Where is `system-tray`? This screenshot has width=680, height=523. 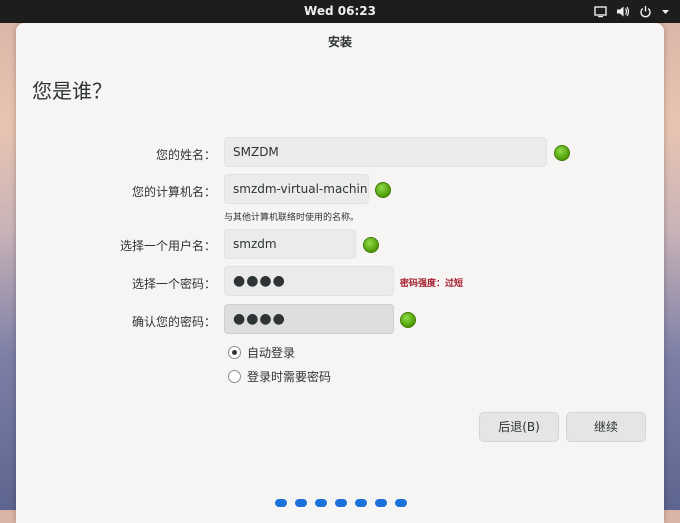 system-tray is located at coordinates (632, 11).